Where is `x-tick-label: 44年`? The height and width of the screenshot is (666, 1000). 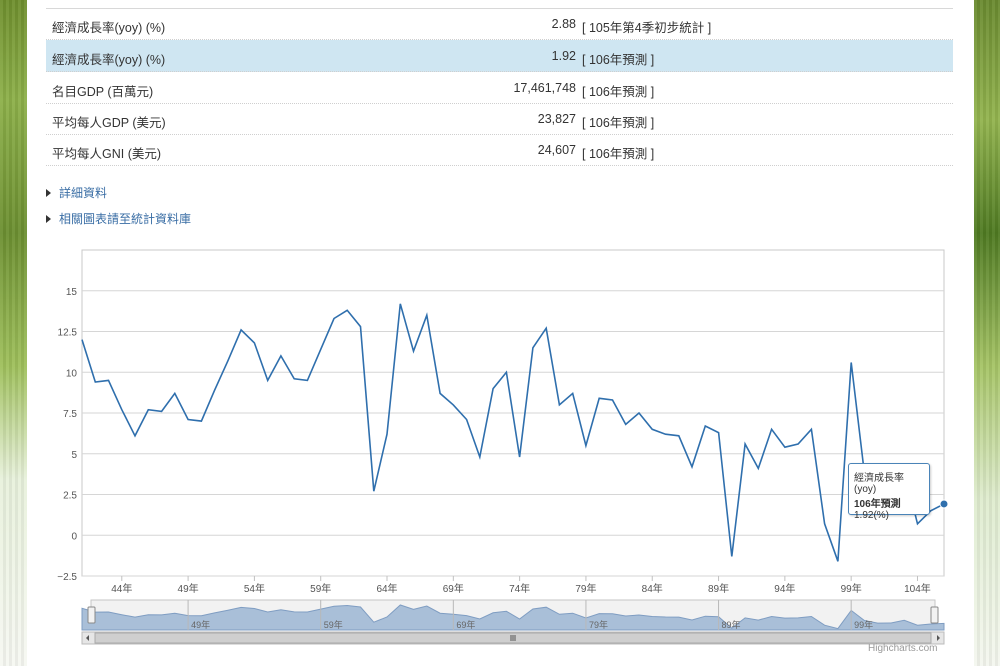
x-tick-label: 44年 is located at coordinates (121, 588).